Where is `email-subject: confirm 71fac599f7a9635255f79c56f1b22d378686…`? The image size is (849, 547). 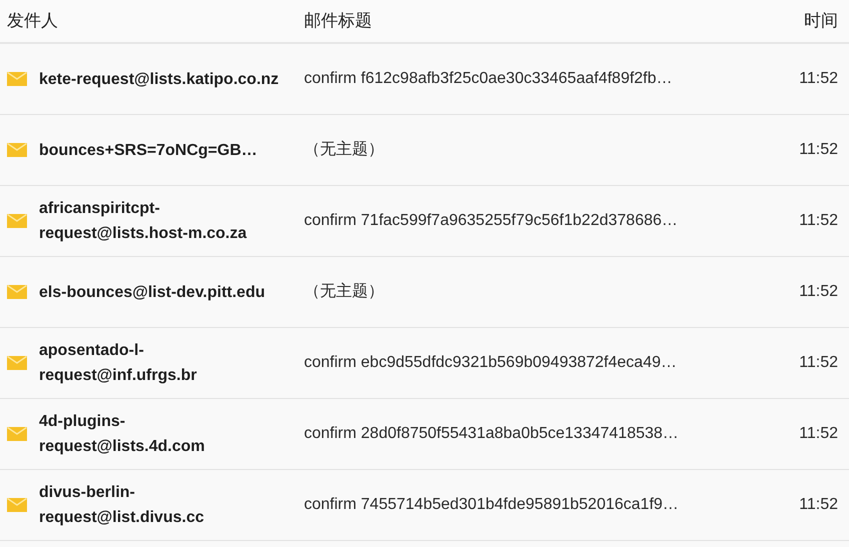
email-subject: confirm 71fac599f7a9635255f79c56f1b22d378686… is located at coordinates (491, 221).